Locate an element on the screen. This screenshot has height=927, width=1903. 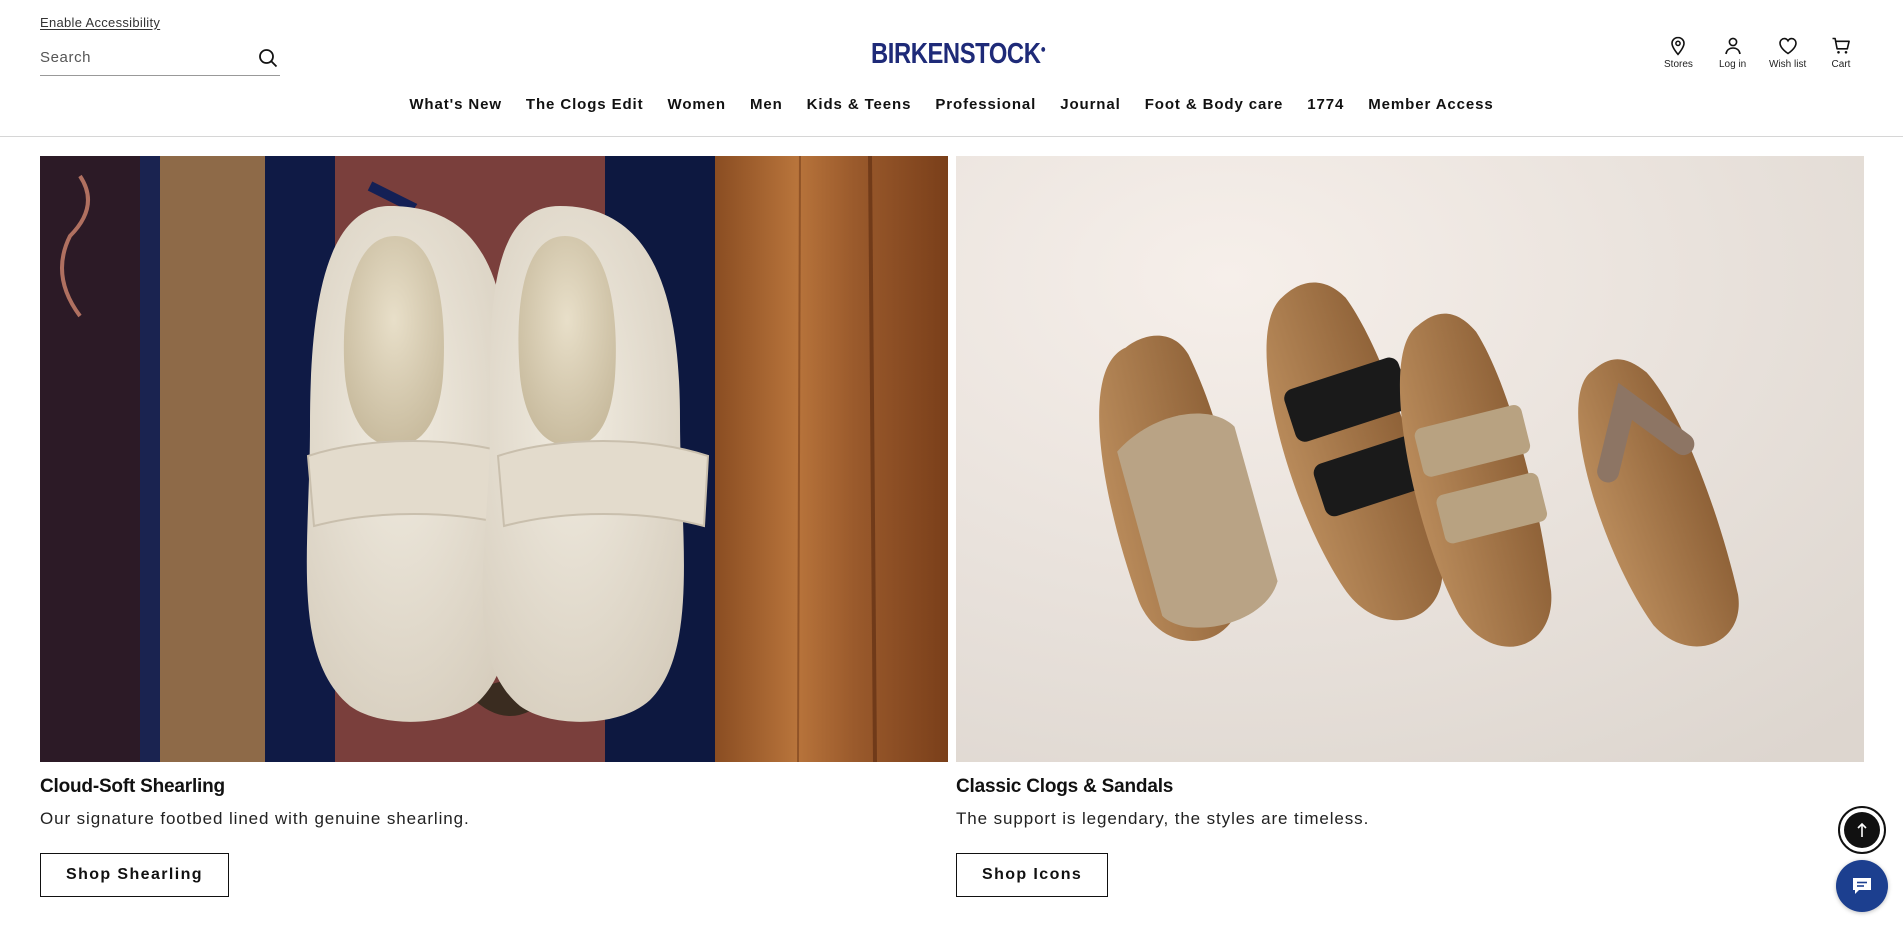
promo-title: Cloud-Soft Shearling is located at coordinates (132, 786).